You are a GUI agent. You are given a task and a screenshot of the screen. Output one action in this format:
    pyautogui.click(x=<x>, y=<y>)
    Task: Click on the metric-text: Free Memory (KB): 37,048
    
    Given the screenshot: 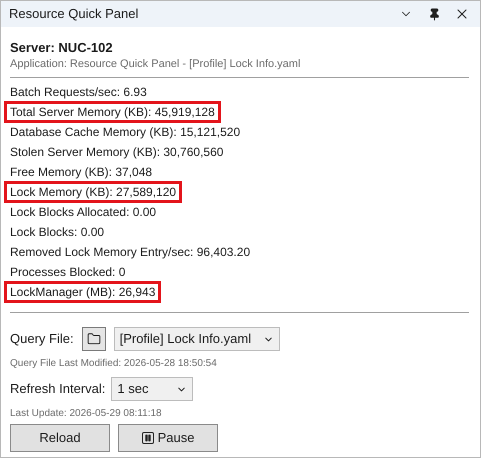 What is the action you would take?
    pyautogui.click(x=81, y=172)
    